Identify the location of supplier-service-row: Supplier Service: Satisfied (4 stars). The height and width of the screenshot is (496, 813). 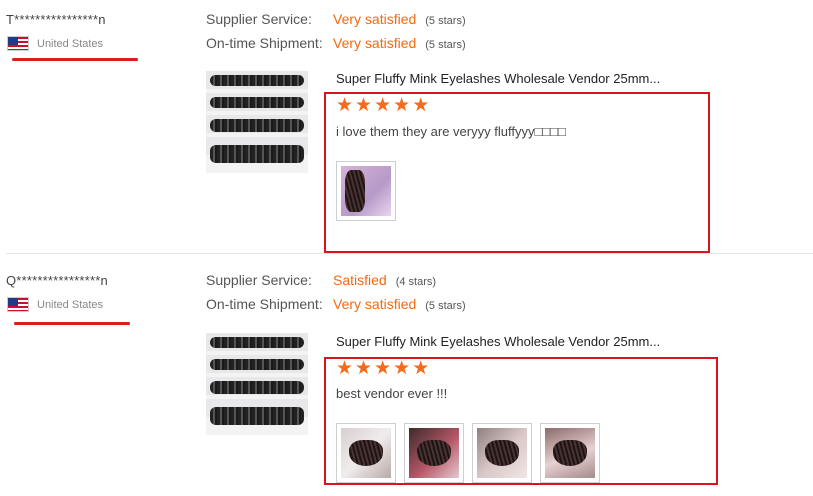
(336, 284).